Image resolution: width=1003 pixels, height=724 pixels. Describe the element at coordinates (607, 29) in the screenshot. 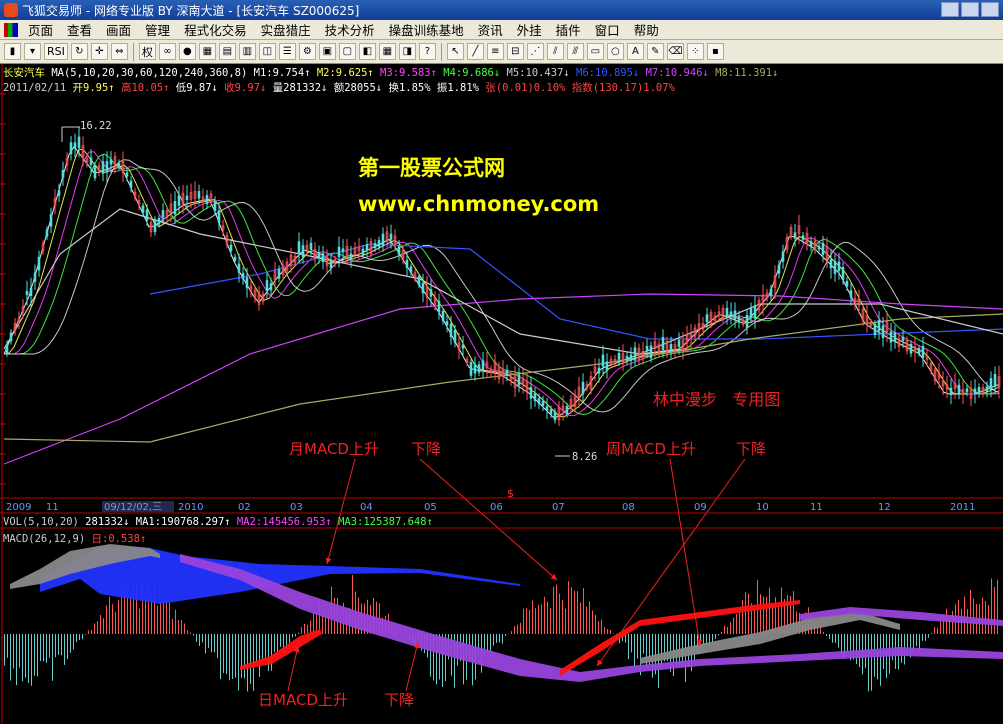

I see `menu-window: 窗口` at that location.